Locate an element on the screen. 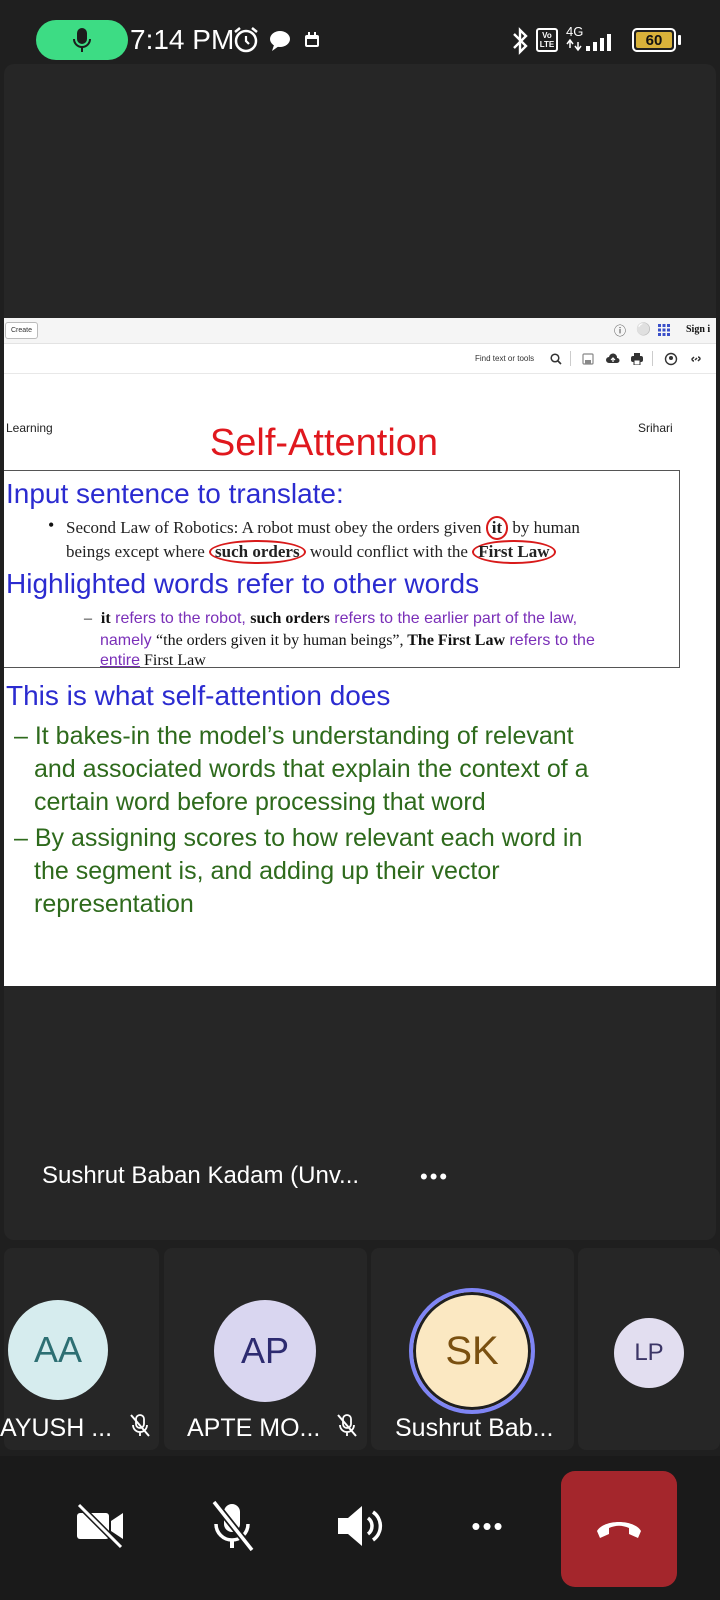 The image size is (720, 1600). create-button: Create is located at coordinates (22, 330).